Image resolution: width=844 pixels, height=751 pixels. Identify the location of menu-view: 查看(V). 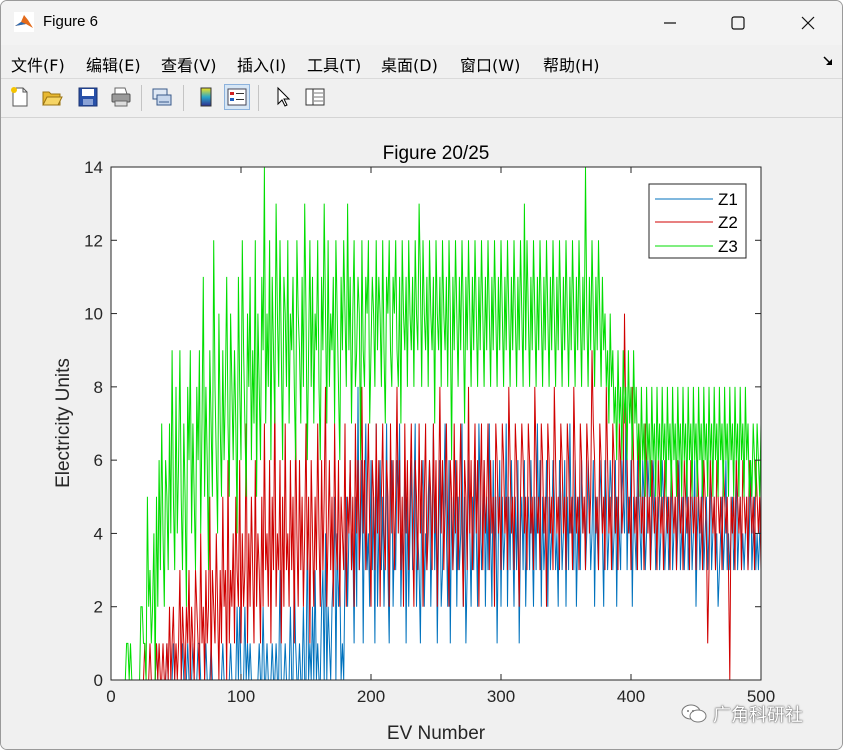
(188, 64).